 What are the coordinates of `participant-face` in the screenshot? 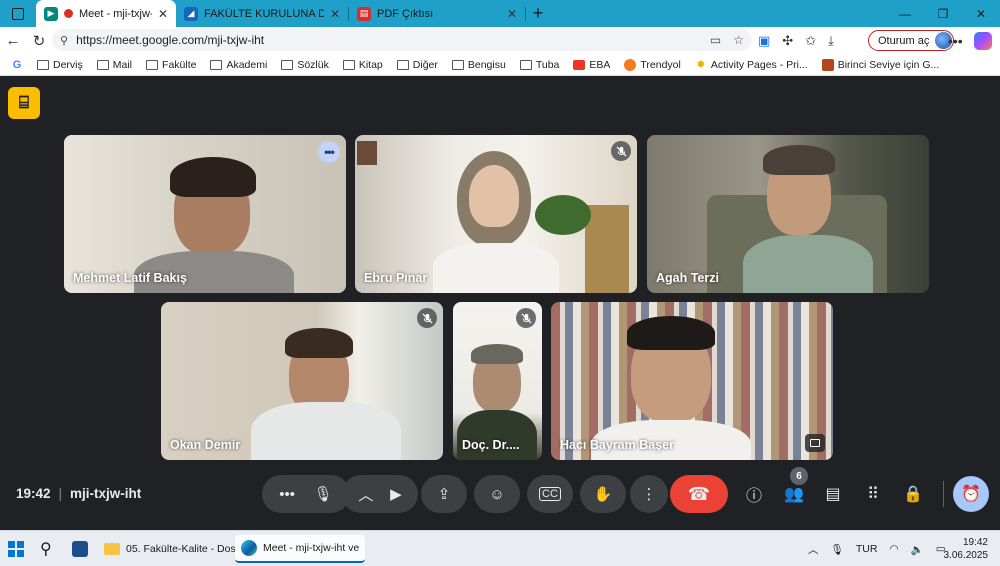 It's located at (494, 196).